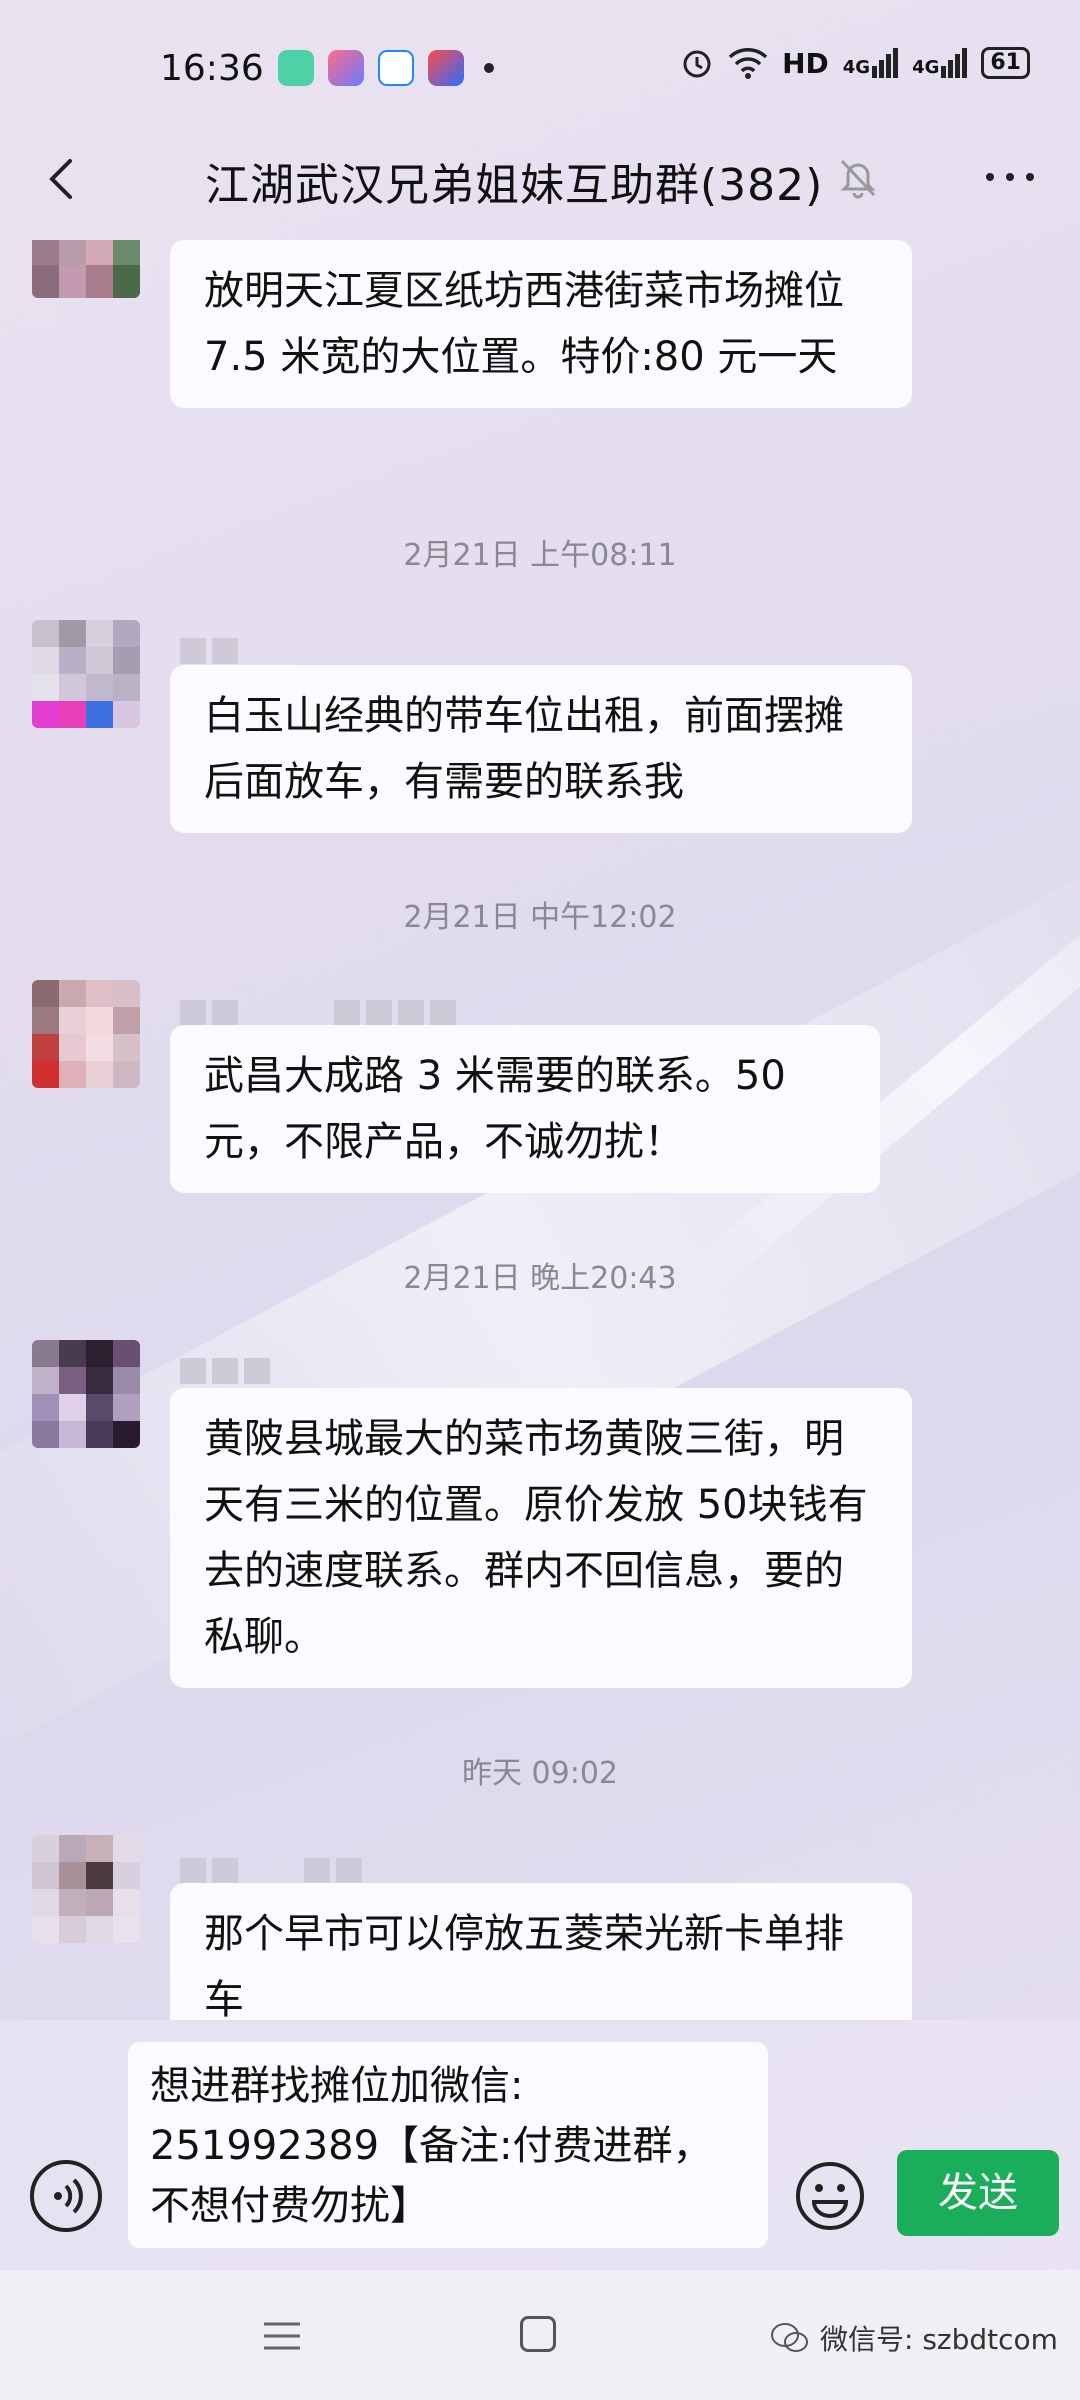  What do you see at coordinates (540, 917) in the screenshot?
I see `timestamp: 2月21日 中午12:02` at bounding box center [540, 917].